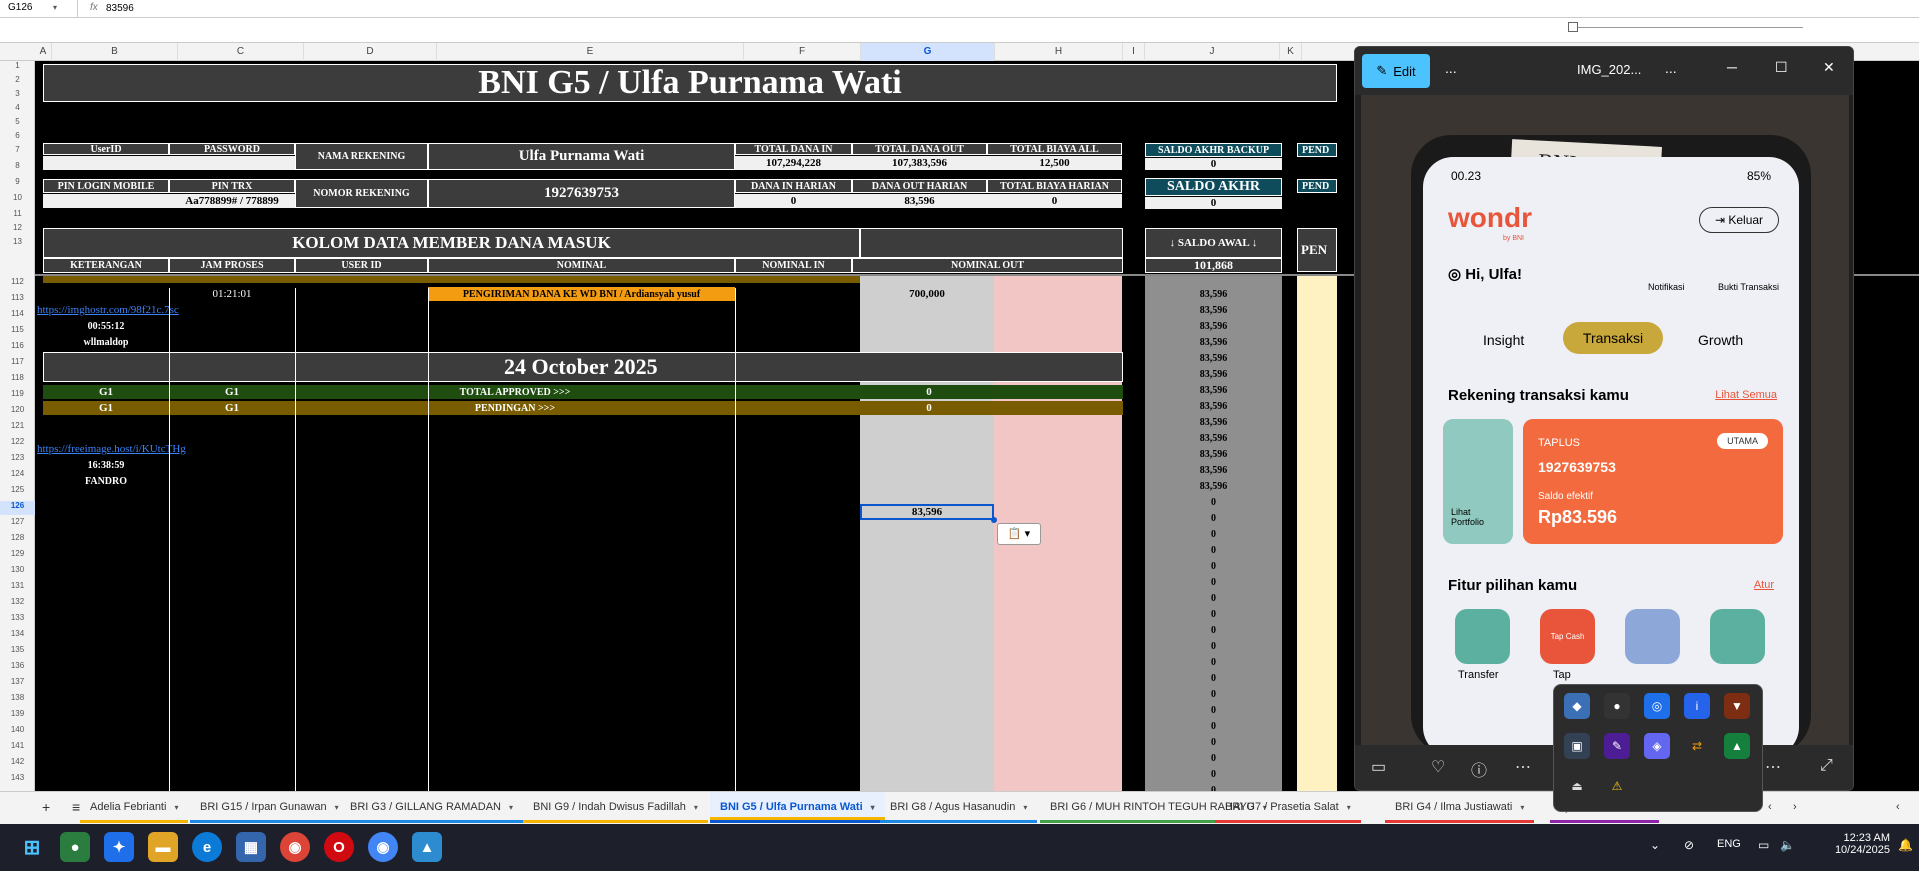 This screenshot has width=1919, height=871. What do you see at coordinates (1720, 340) in the screenshot?
I see `nav-growth: Growth` at bounding box center [1720, 340].